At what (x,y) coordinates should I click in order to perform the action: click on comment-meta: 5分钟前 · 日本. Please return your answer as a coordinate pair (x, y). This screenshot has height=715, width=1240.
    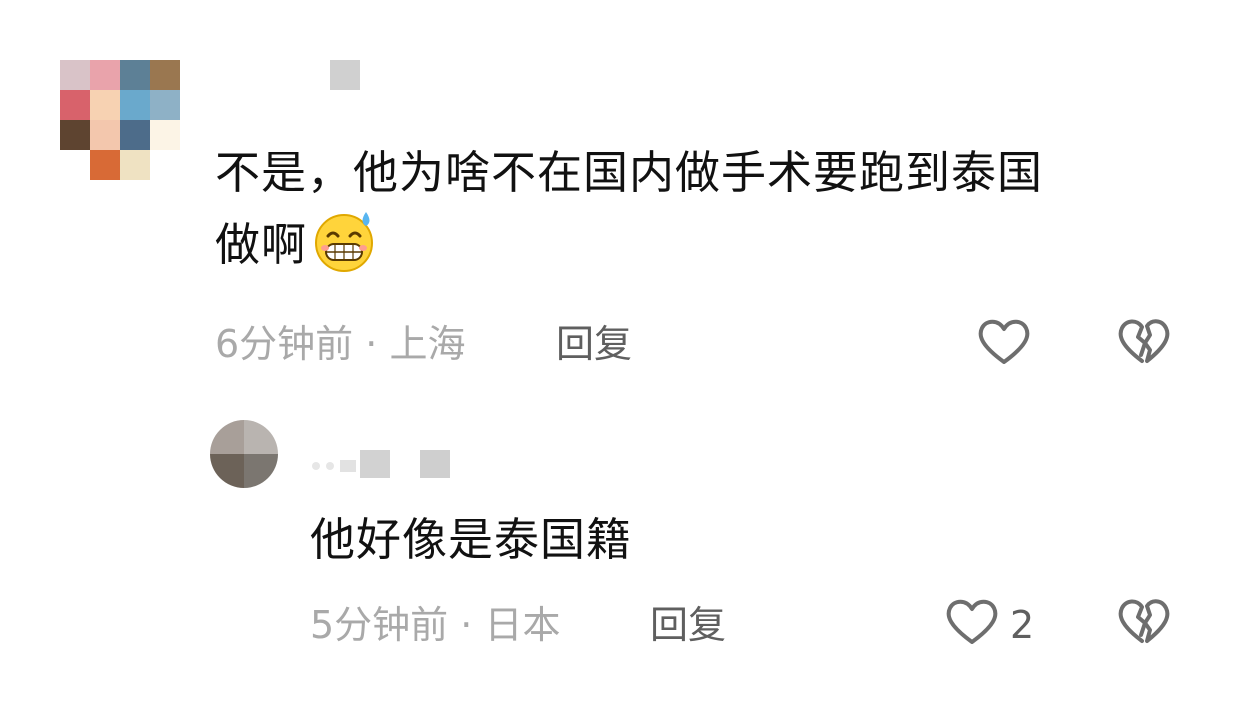
    Looking at the image, I should click on (435, 625).